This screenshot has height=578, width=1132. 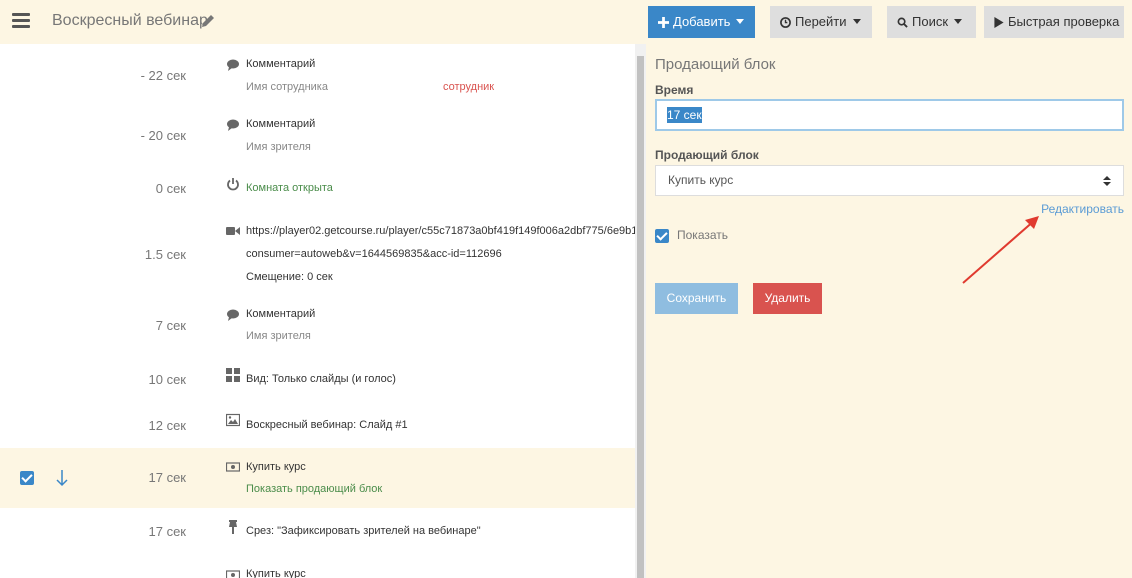 What do you see at coordinates (317, 134) in the screenshot?
I see `list-item: - 20 сек Комментарий Имя зрителя` at bounding box center [317, 134].